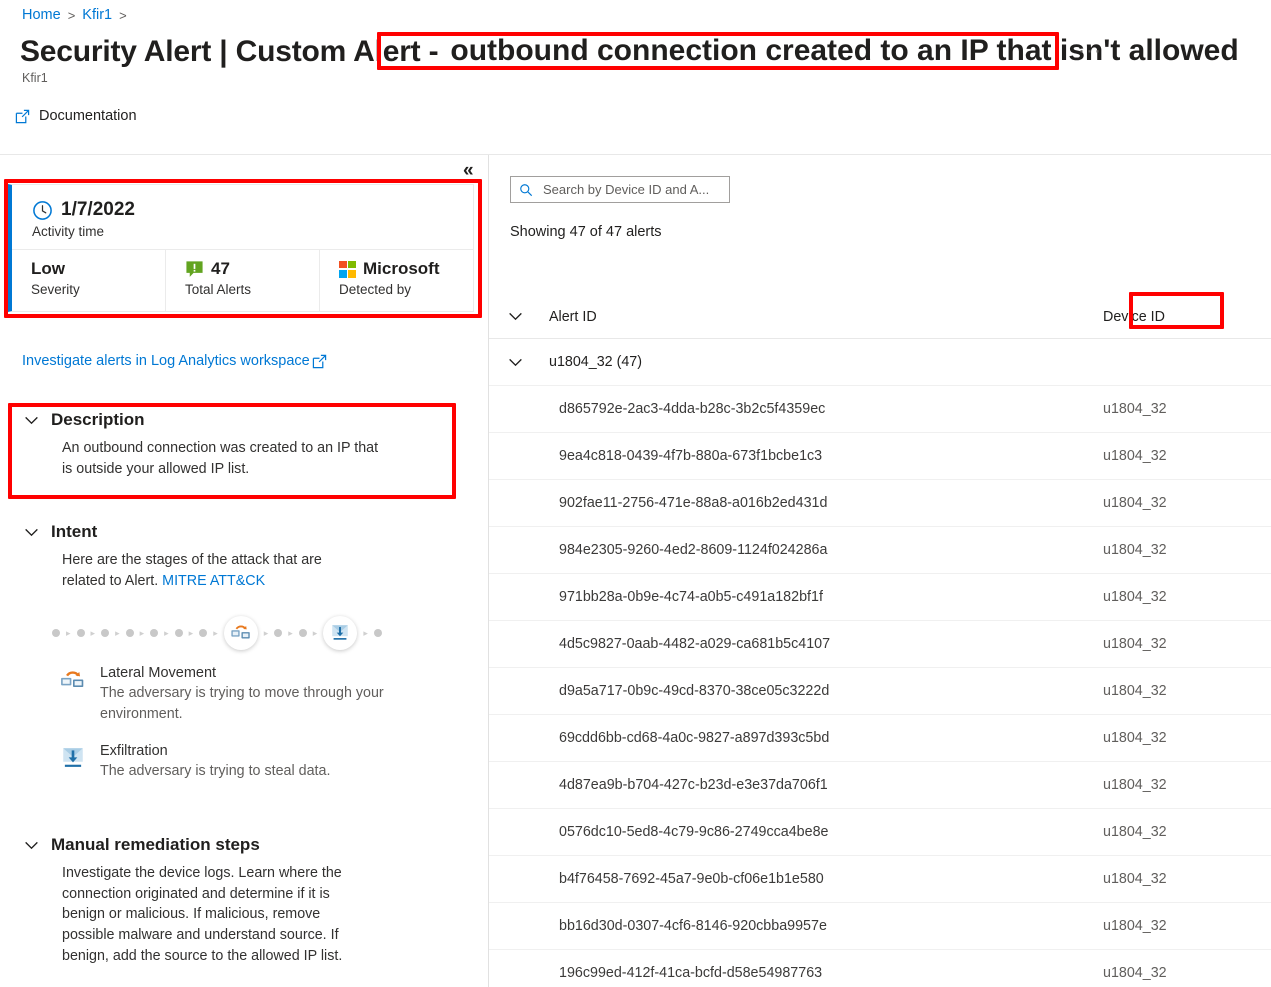 The width and height of the screenshot is (1271, 987). I want to click on intent-heading: Intent, so click(74, 531).